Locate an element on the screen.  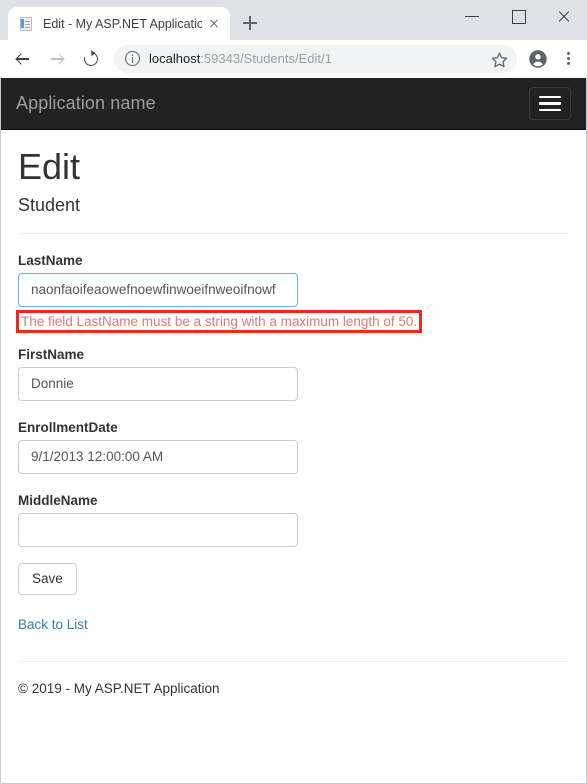
save-button: Save is located at coordinates (47, 579).